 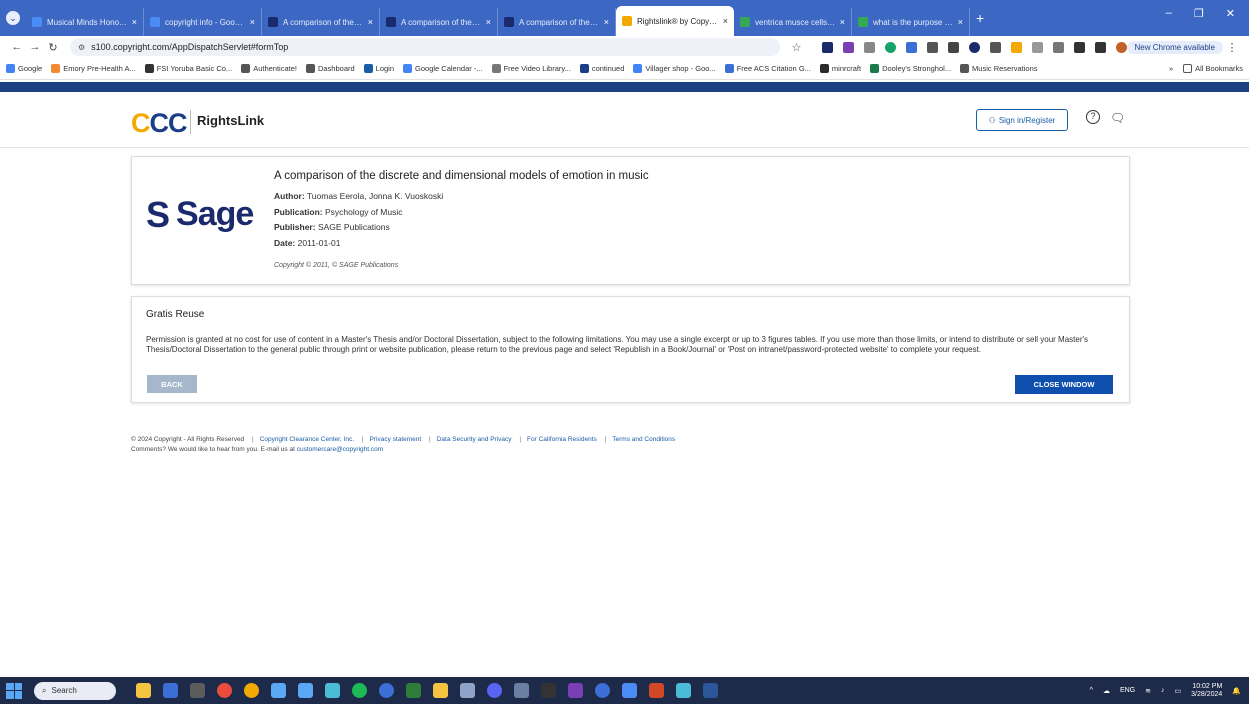 What do you see at coordinates (1199, 13) in the screenshot?
I see `restore-icon: ❐` at bounding box center [1199, 13].